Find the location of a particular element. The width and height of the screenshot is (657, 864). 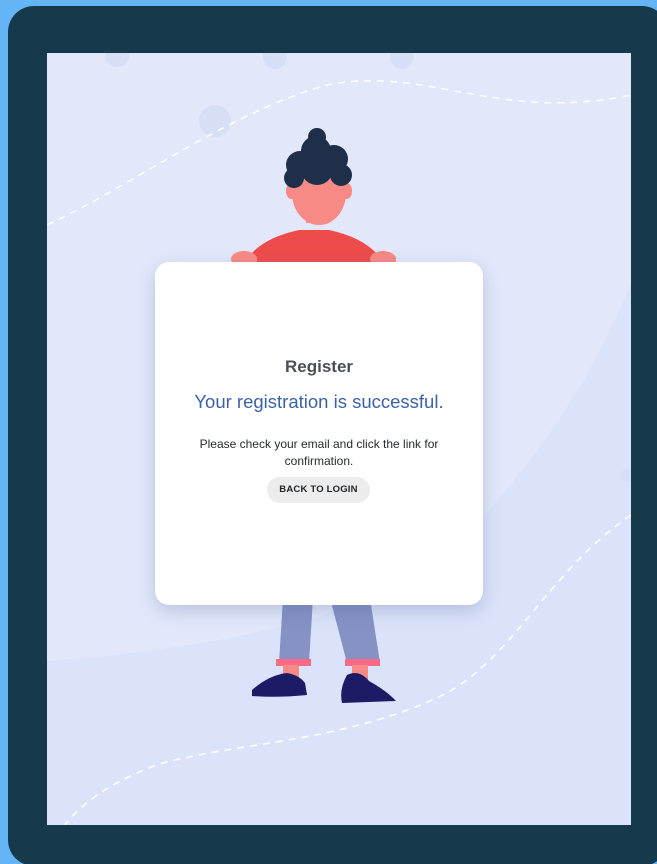

hair is located at coordinates (318, 158).